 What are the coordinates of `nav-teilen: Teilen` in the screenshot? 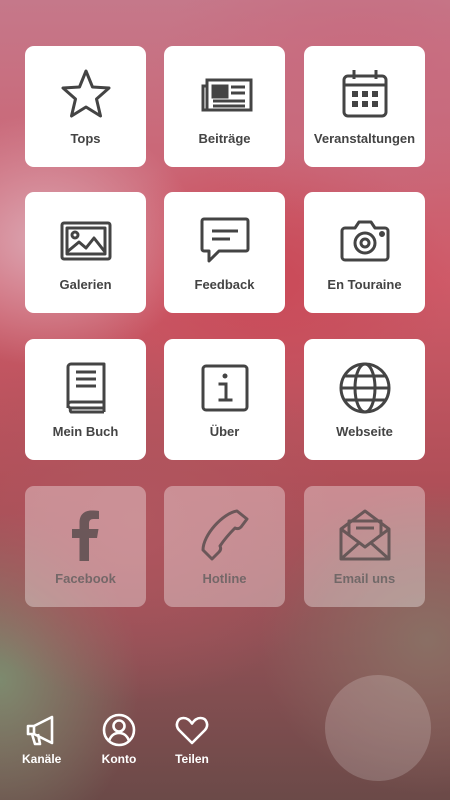 It's located at (192, 739).